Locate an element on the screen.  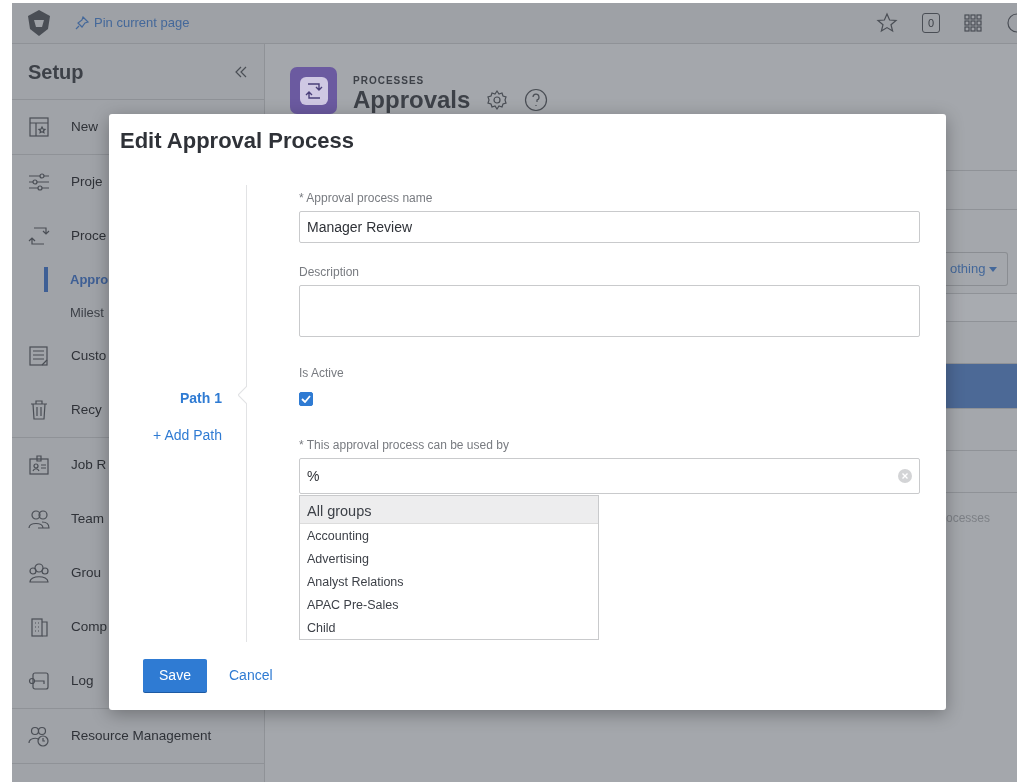
sidebar-item: Resource Management is located at coordinates (141, 736).